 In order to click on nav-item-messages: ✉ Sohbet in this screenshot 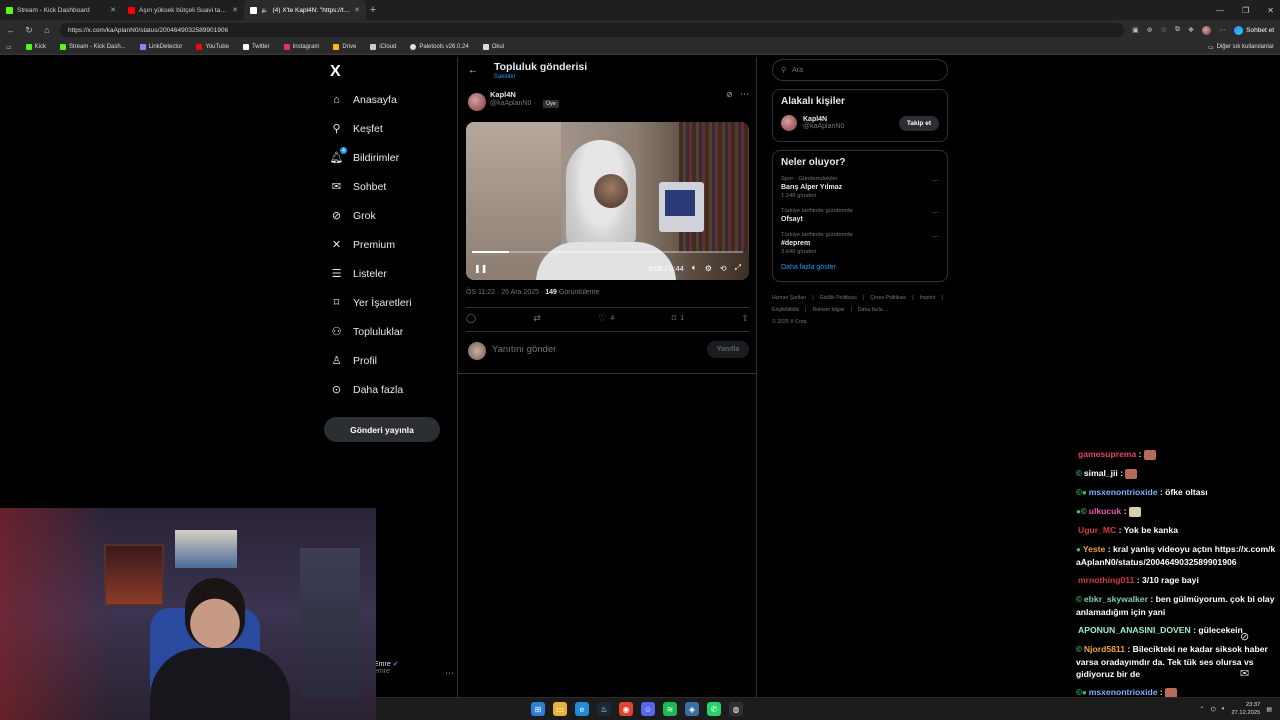, I will do `click(358, 187)`.